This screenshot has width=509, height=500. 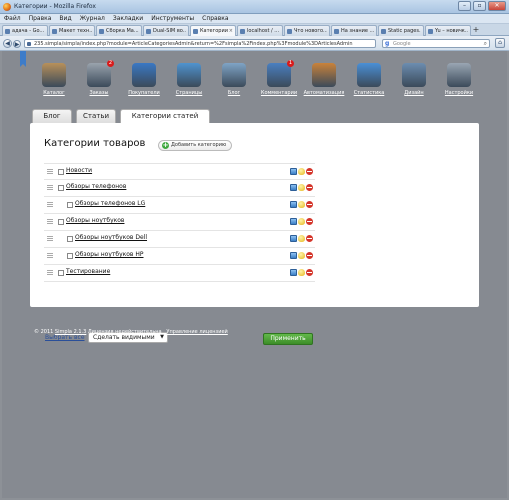 What do you see at coordinates (165, 116) in the screenshot?
I see `tab-article-categories: Категории статей` at bounding box center [165, 116].